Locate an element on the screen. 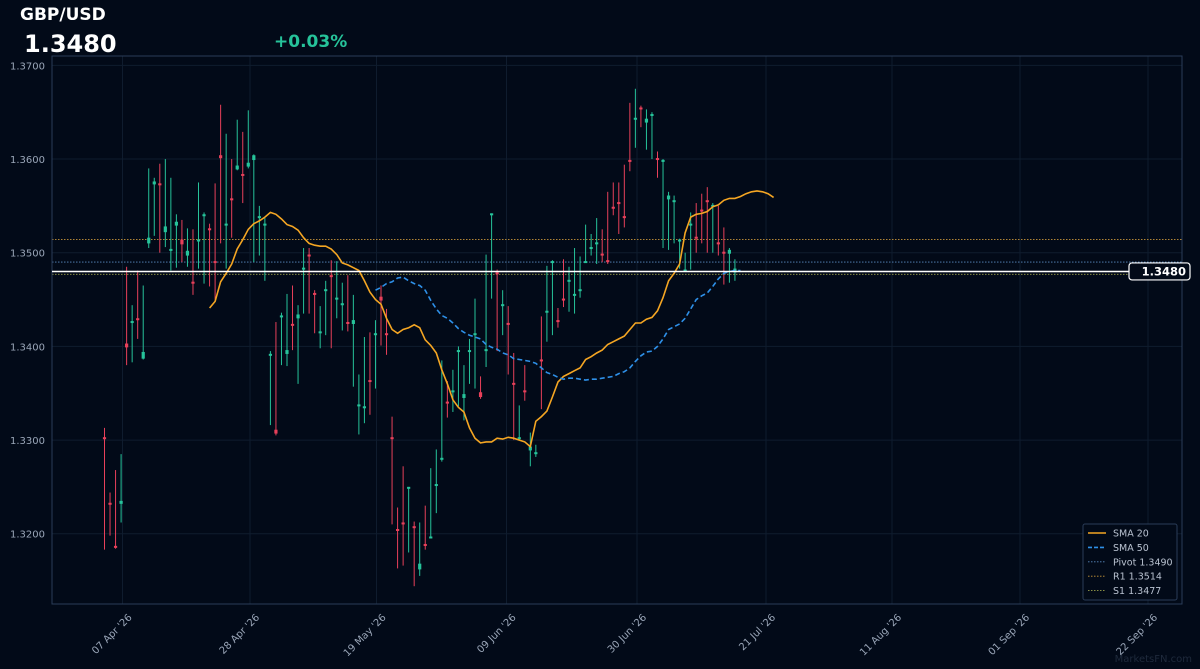 The image size is (1200, 669). y-tick-label: 1.3500 is located at coordinates (27, 254).